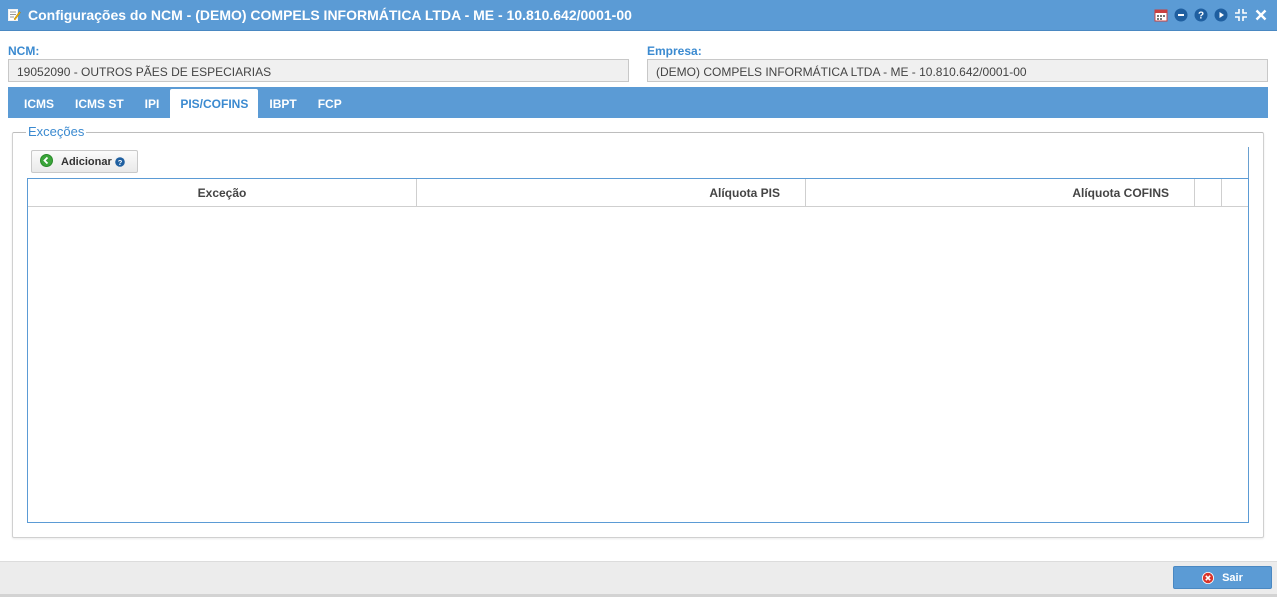 The width and height of the screenshot is (1277, 597). Describe the element at coordinates (638, 579) in the screenshot. I see `footer-bar` at that location.